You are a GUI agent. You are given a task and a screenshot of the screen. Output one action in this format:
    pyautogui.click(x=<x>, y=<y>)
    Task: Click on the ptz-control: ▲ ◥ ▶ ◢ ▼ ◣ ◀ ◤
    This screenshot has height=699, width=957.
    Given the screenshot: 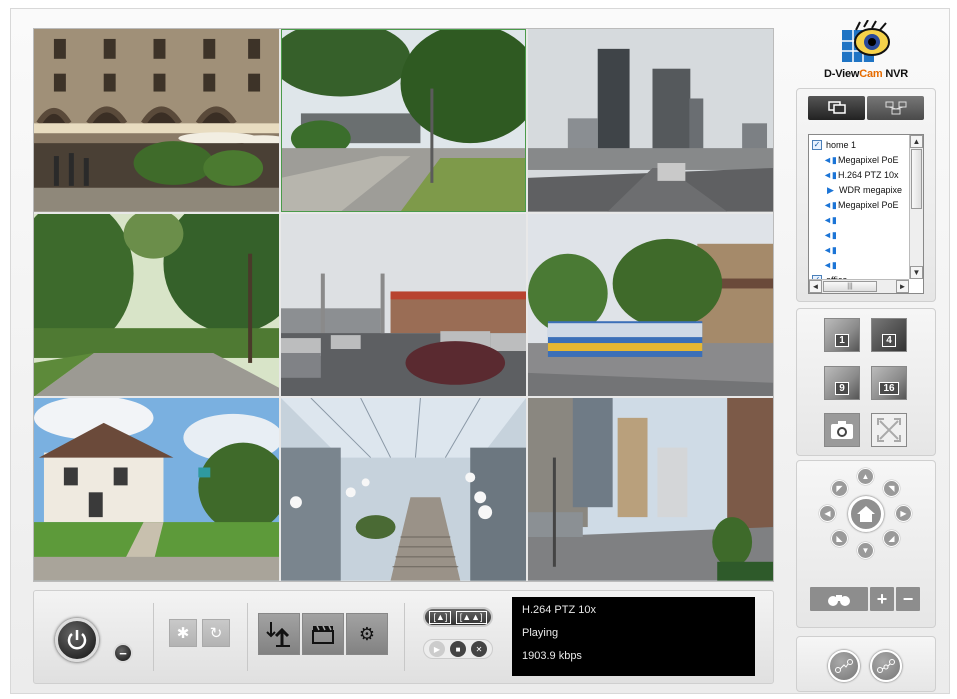 What is the action you would take?
    pyautogui.click(x=866, y=514)
    